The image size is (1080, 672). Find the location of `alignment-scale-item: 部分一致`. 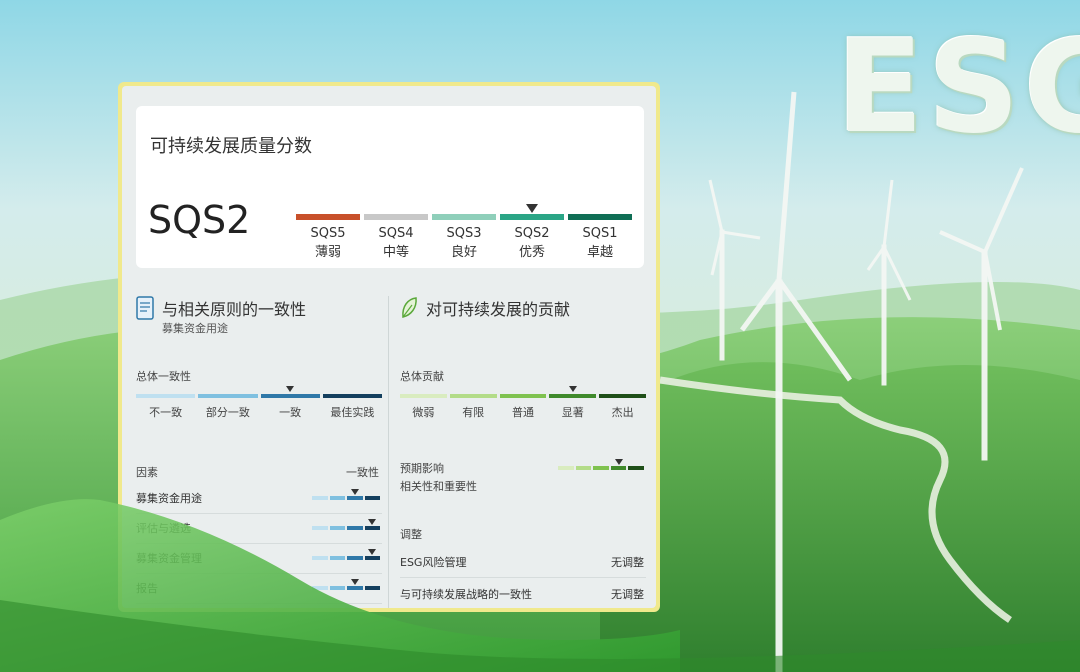

alignment-scale-item: 部分一致 is located at coordinates (228, 407).